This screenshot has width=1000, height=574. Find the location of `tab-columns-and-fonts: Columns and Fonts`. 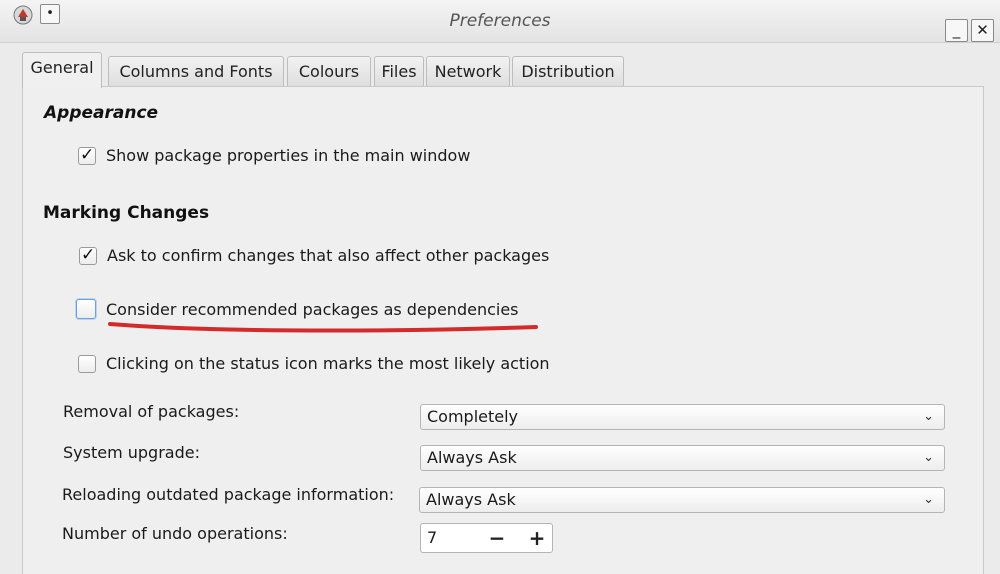

tab-columns-and-fonts: Columns and Fonts is located at coordinates (196, 71).